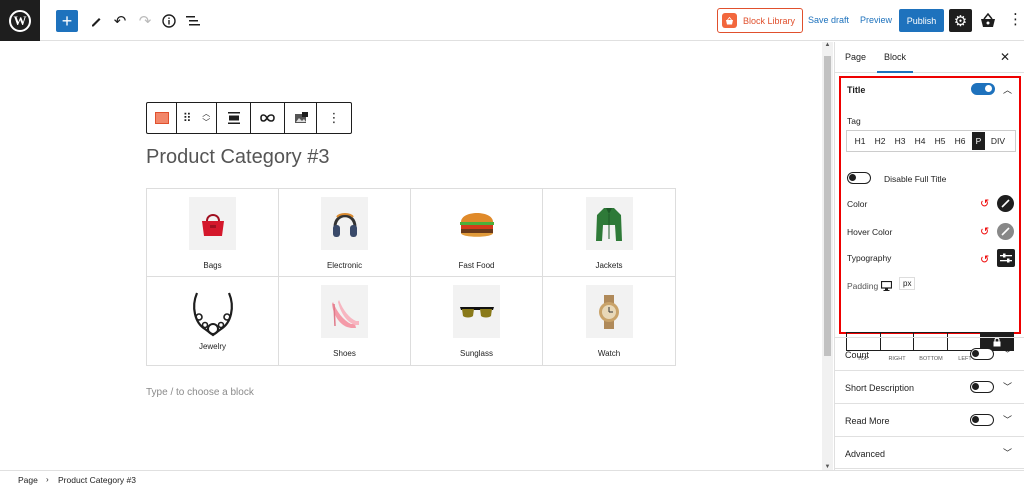 The width and height of the screenshot is (1024, 487). I want to click on tag-option: DIV, so click(998, 141).